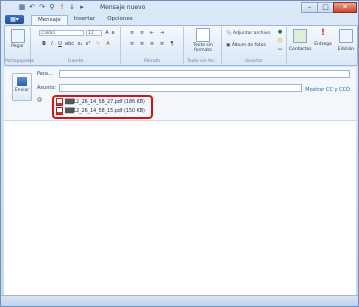 The image size is (359, 307). Describe the element at coordinates (72, 7) in the screenshot. I see `down-arrow-icon: ↓` at that location.